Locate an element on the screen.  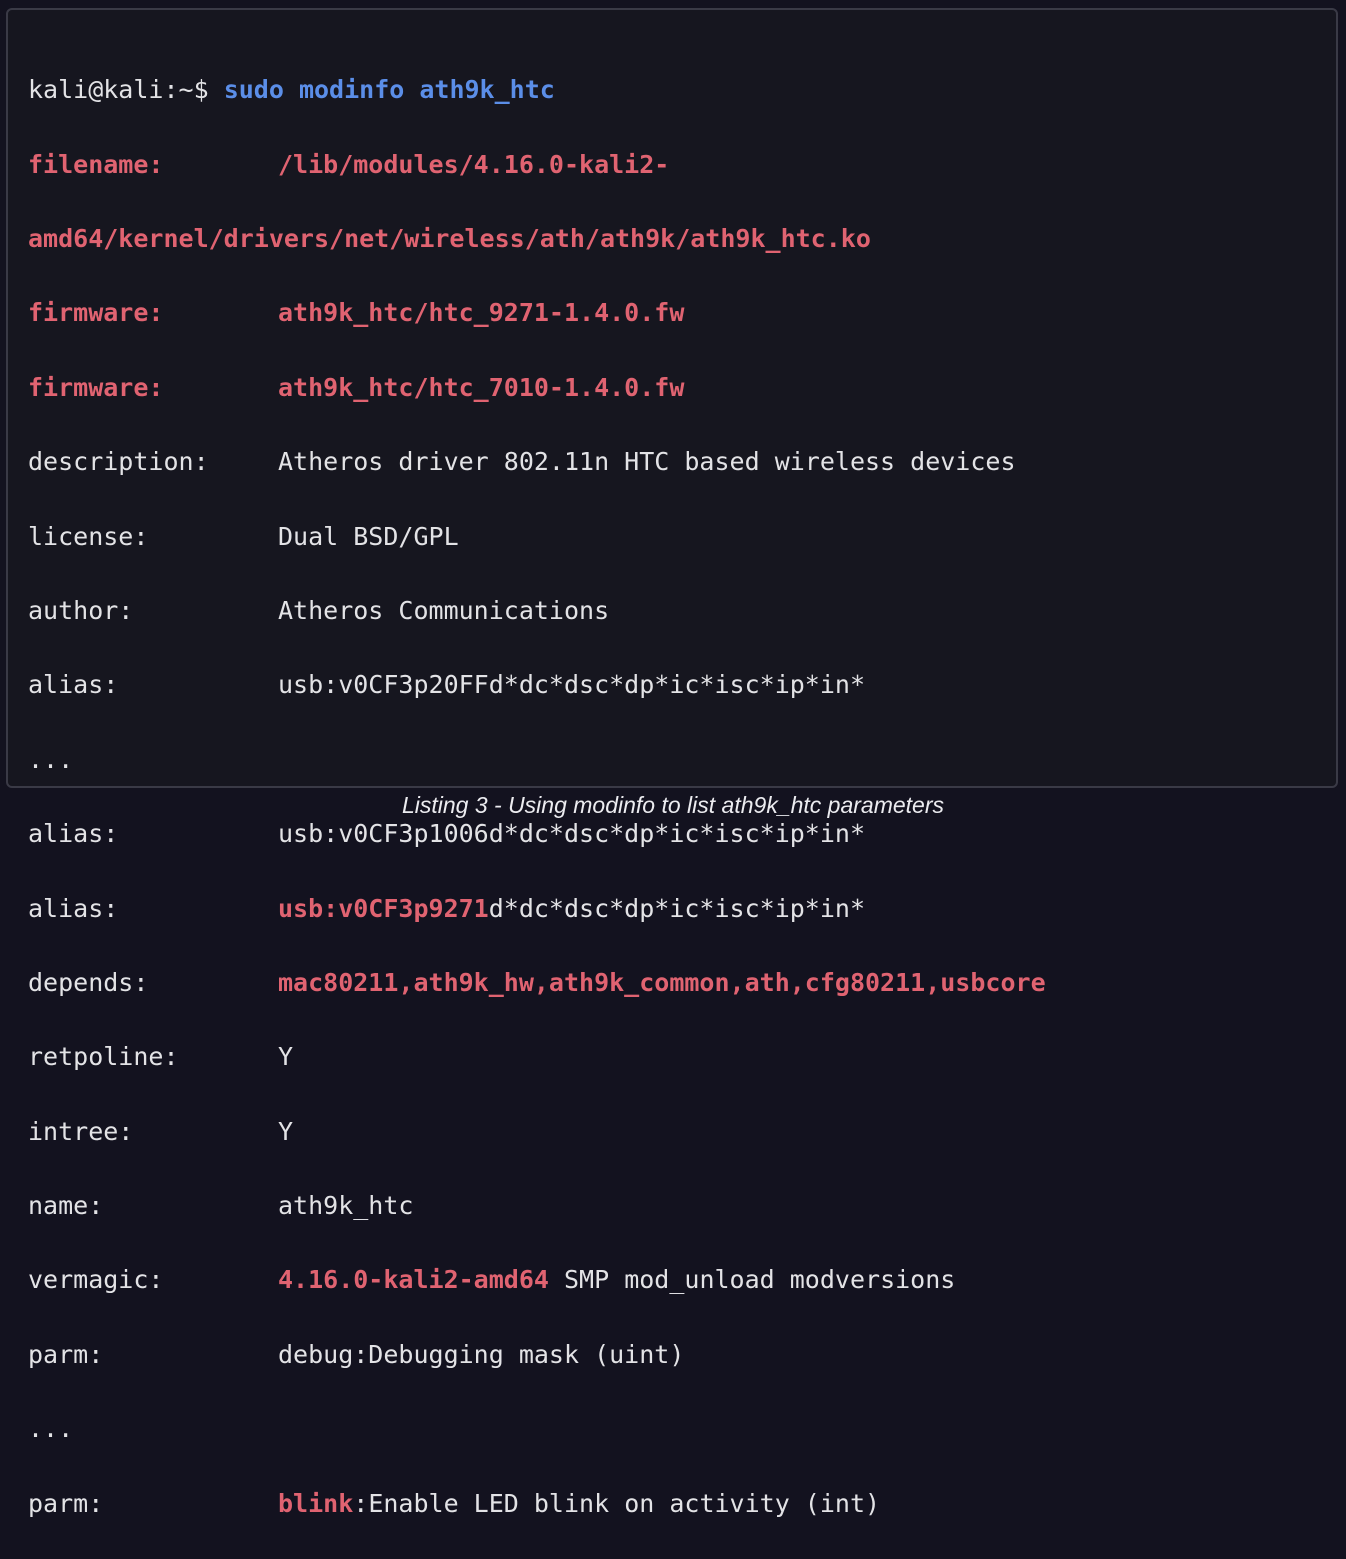
alias-value: usb:v0CF3p20FFd*dc*dsc*dp*ic*isc*ip*in* is located at coordinates (571, 685).